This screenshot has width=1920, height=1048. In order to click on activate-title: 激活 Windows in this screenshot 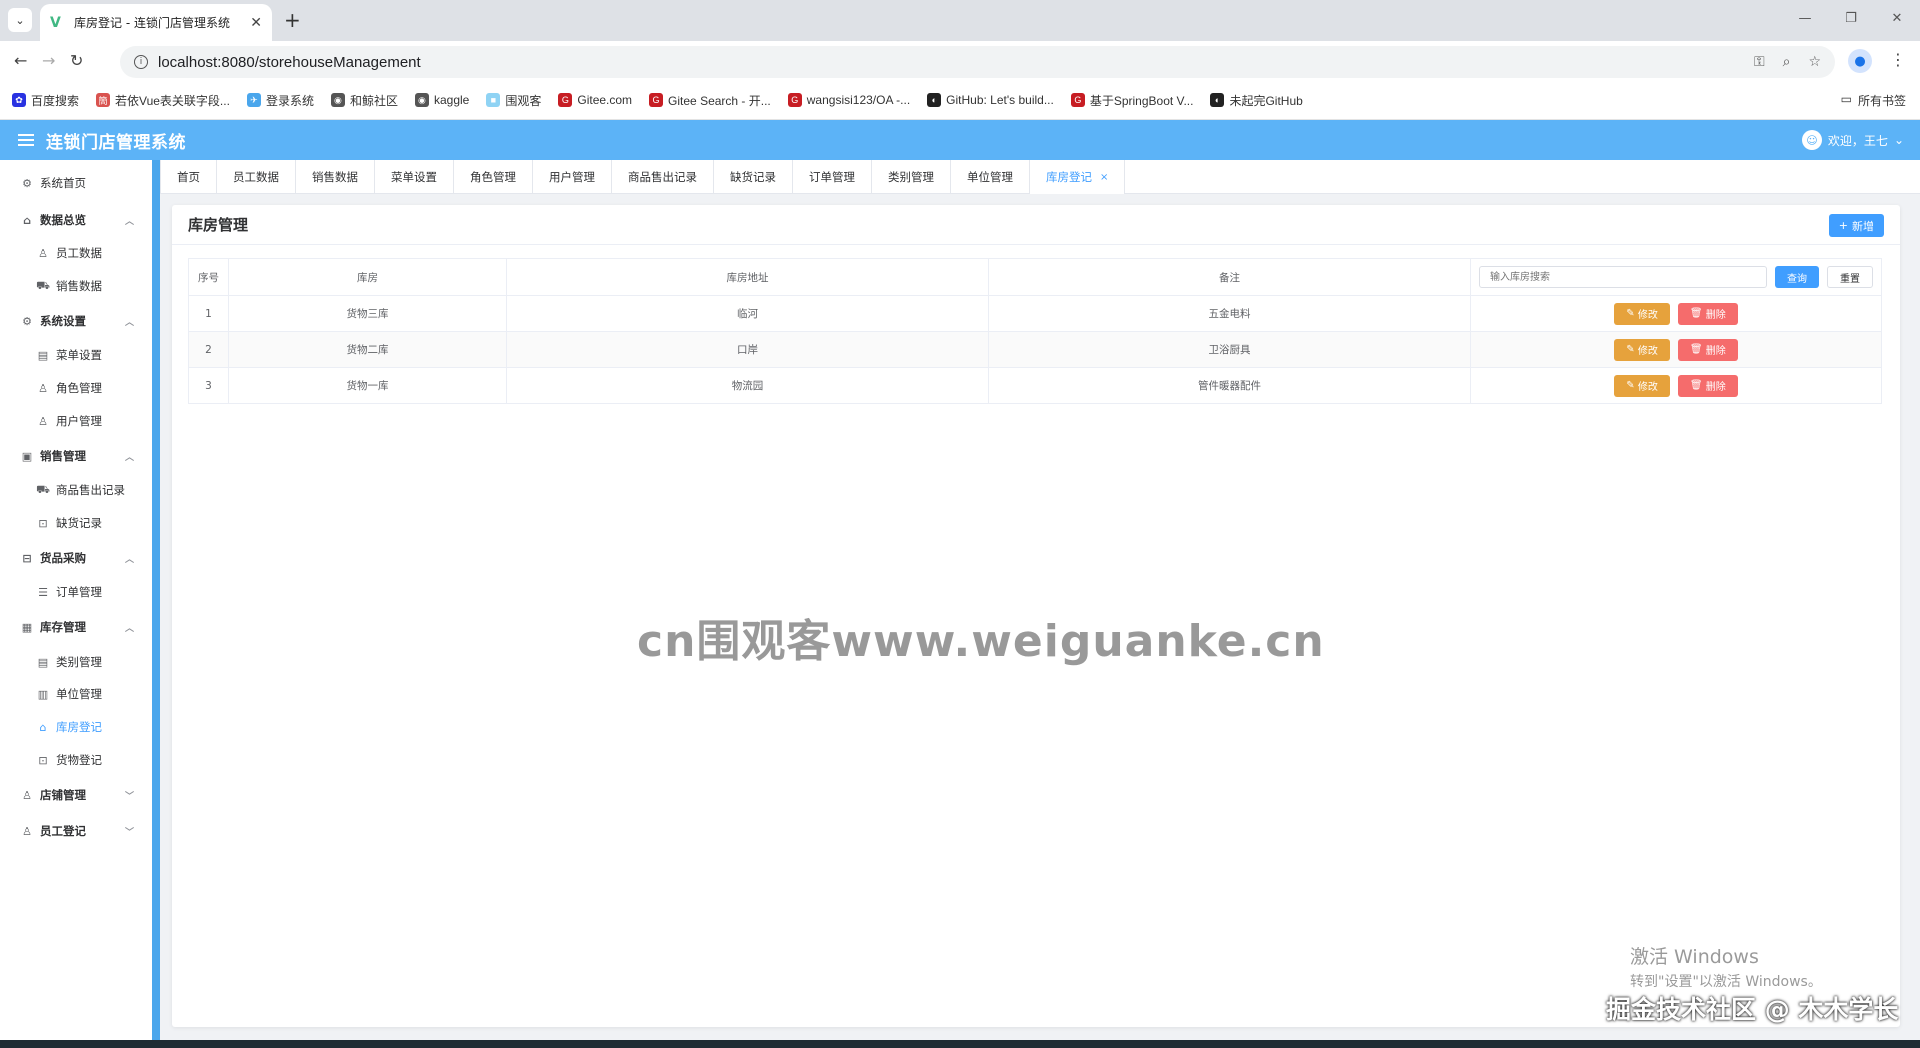, I will do `click(1694, 957)`.